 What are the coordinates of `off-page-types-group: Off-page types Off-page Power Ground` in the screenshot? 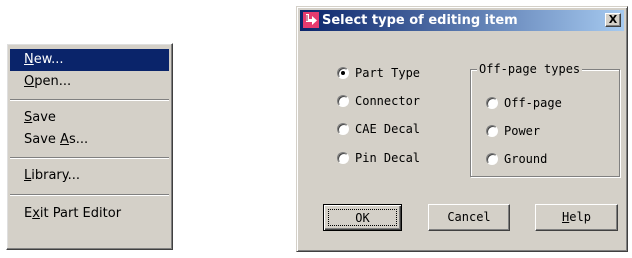 It's located at (545, 119).